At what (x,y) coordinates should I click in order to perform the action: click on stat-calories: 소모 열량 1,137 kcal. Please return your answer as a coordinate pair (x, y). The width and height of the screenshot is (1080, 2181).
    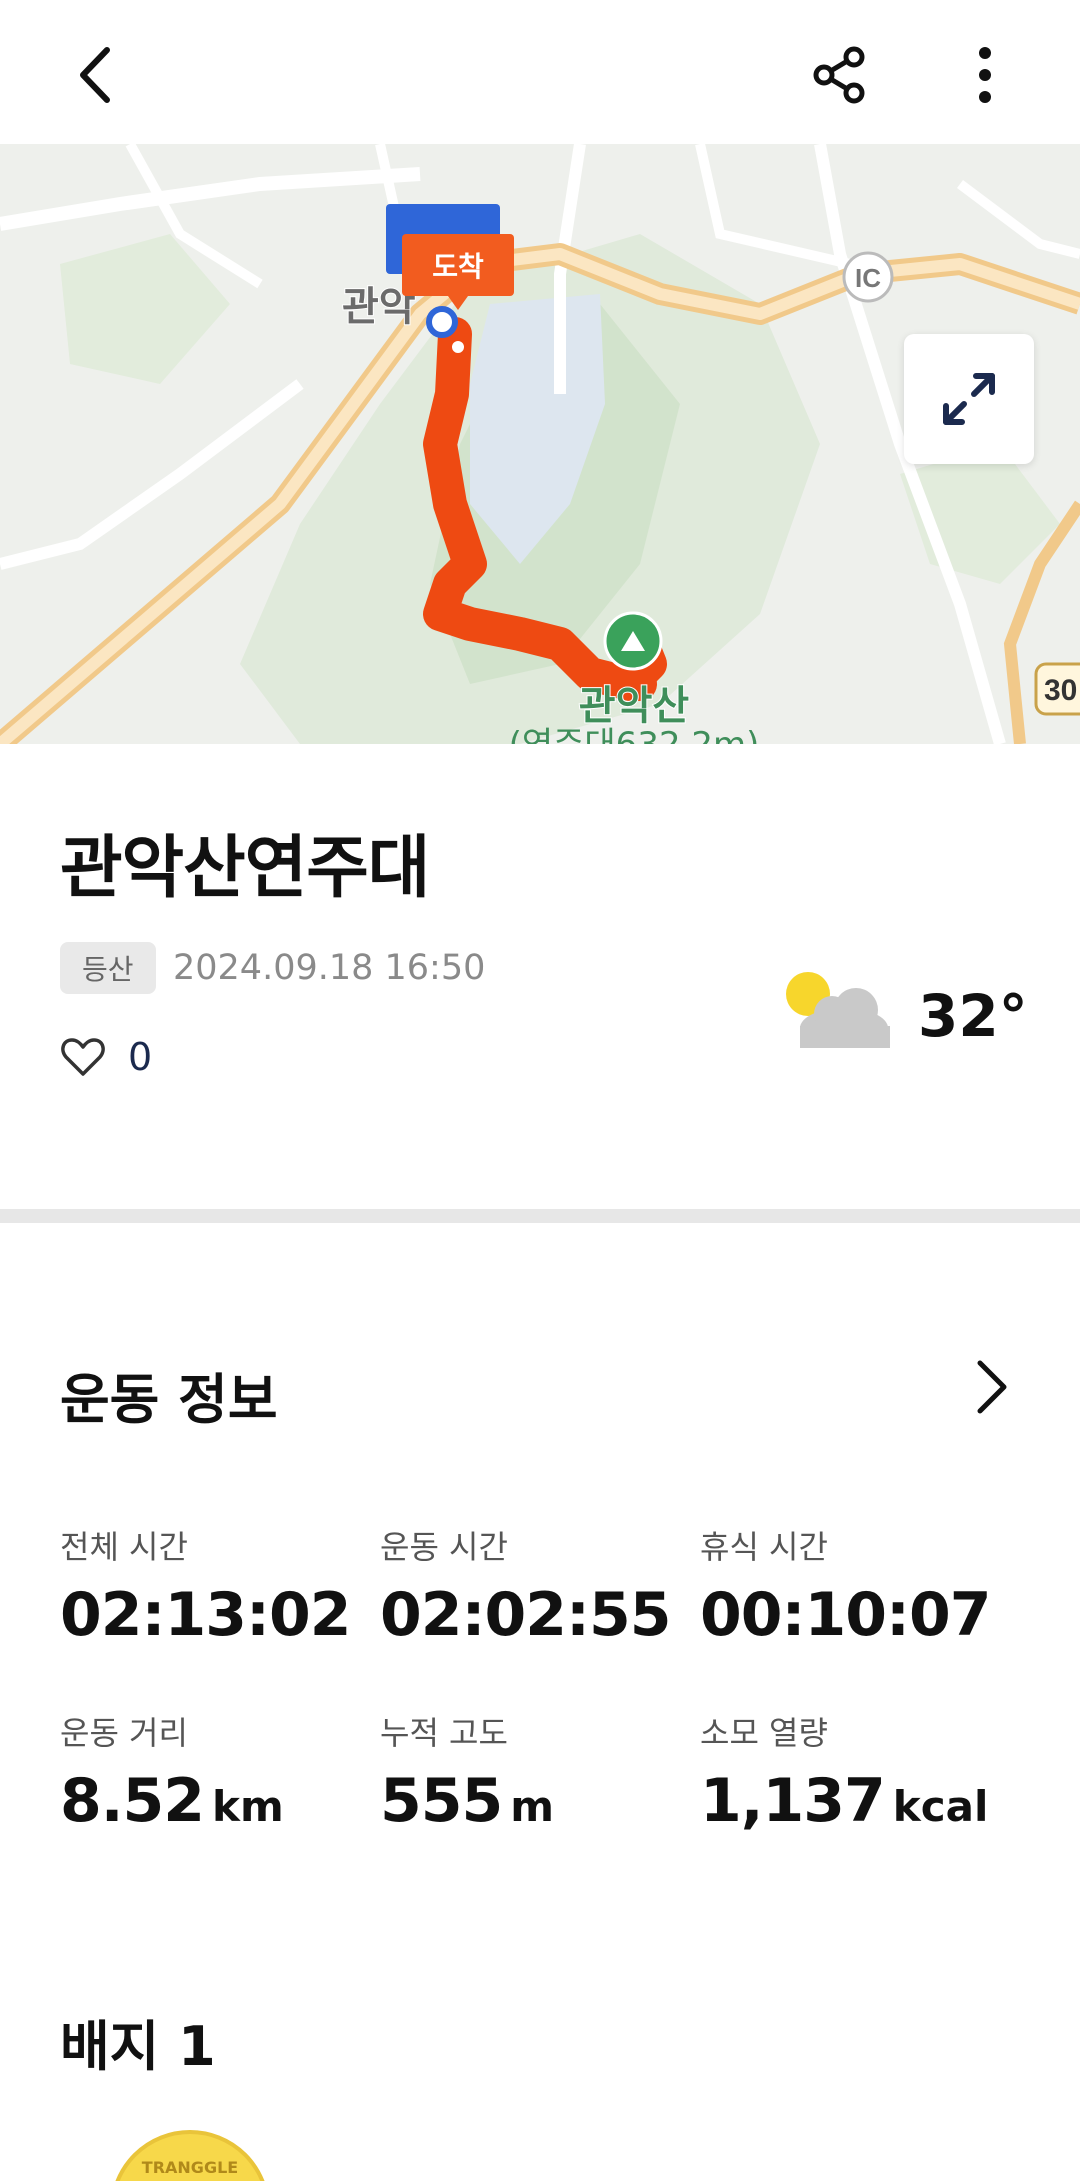
    Looking at the image, I should click on (855, 1772).